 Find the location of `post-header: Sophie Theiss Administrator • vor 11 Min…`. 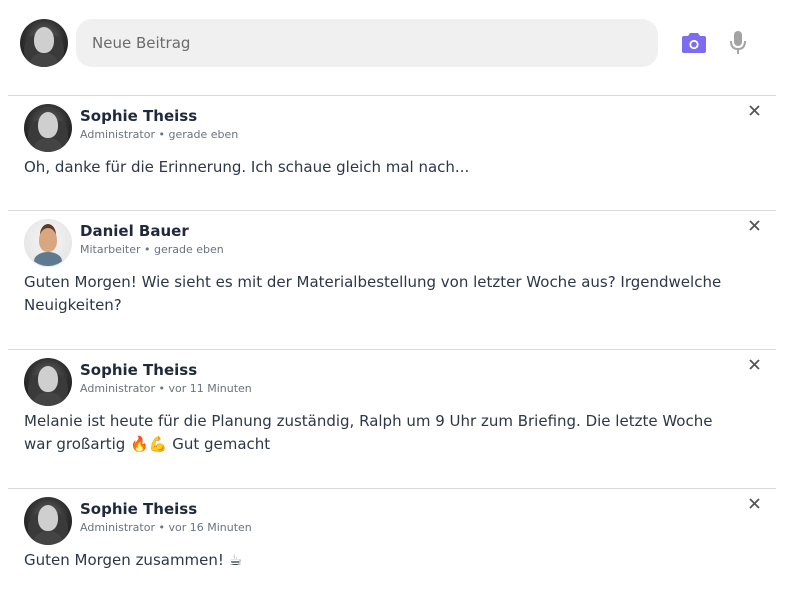

post-header: Sophie Theiss Administrator • vor 11 Min… is located at coordinates (138, 382).